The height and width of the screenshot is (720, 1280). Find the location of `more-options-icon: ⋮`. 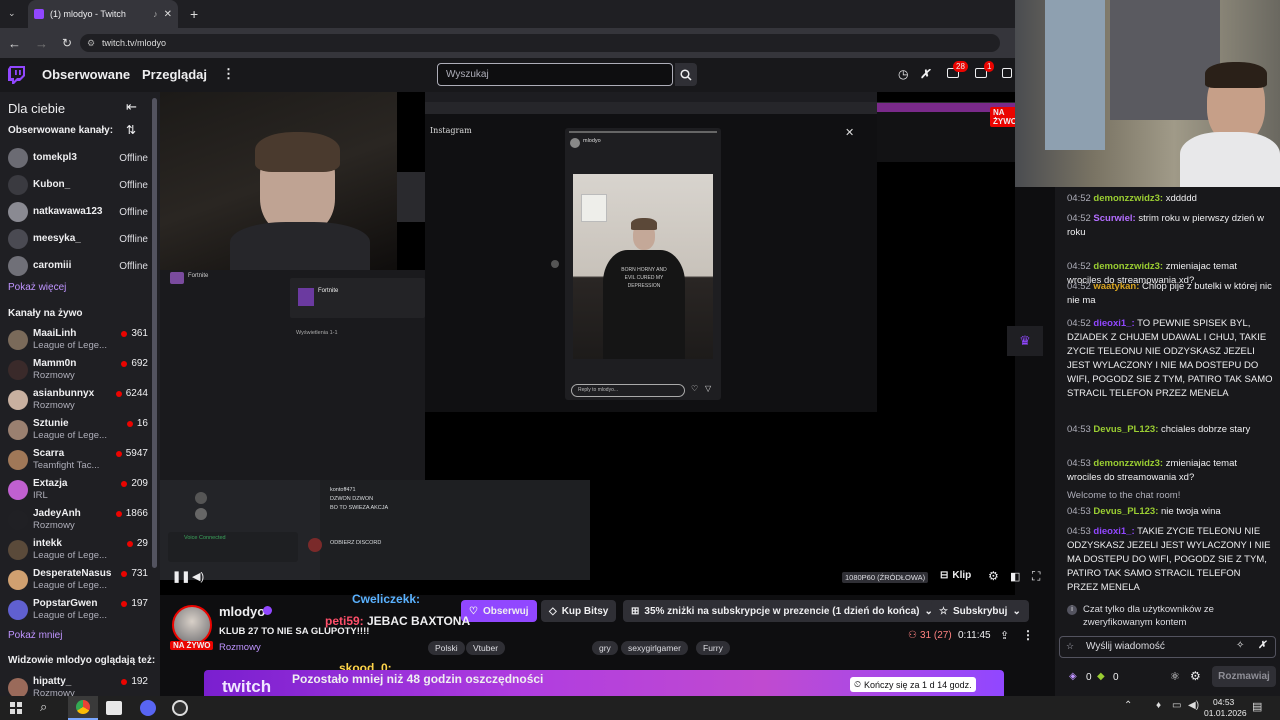

more-options-icon: ⋮ is located at coordinates (1028, 635).